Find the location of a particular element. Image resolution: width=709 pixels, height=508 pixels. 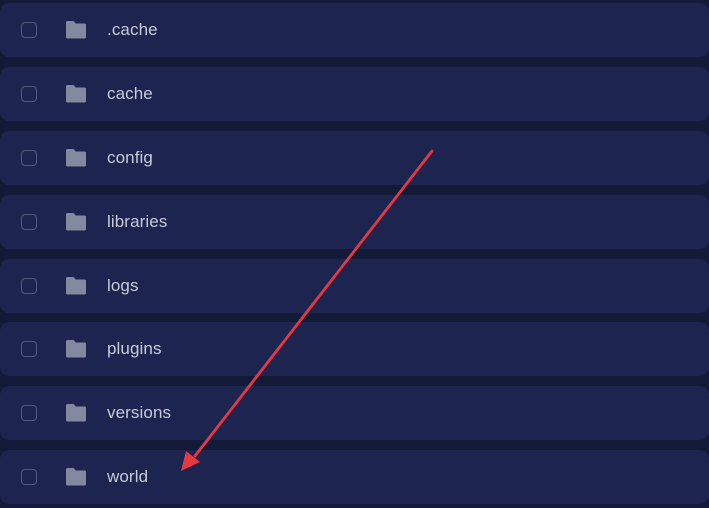

file-name: plugins is located at coordinates (134, 348).